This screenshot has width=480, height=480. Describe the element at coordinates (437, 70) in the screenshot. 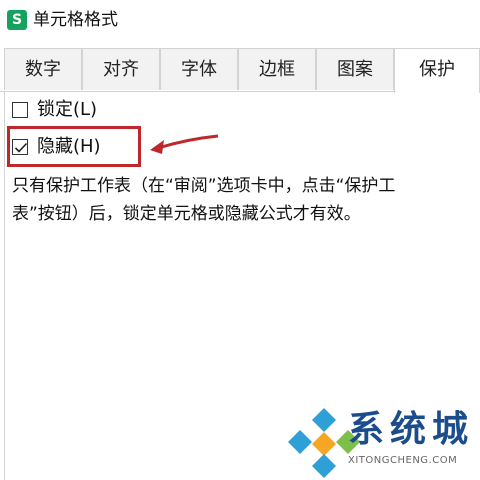

I see `tab-protection: 保护` at that location.